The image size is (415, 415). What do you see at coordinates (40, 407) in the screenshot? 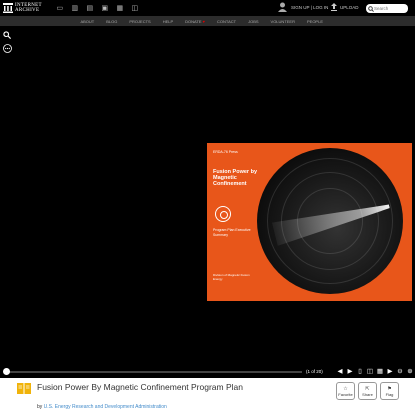
I see `by-prefix: by` at bounding box center [40, 407].